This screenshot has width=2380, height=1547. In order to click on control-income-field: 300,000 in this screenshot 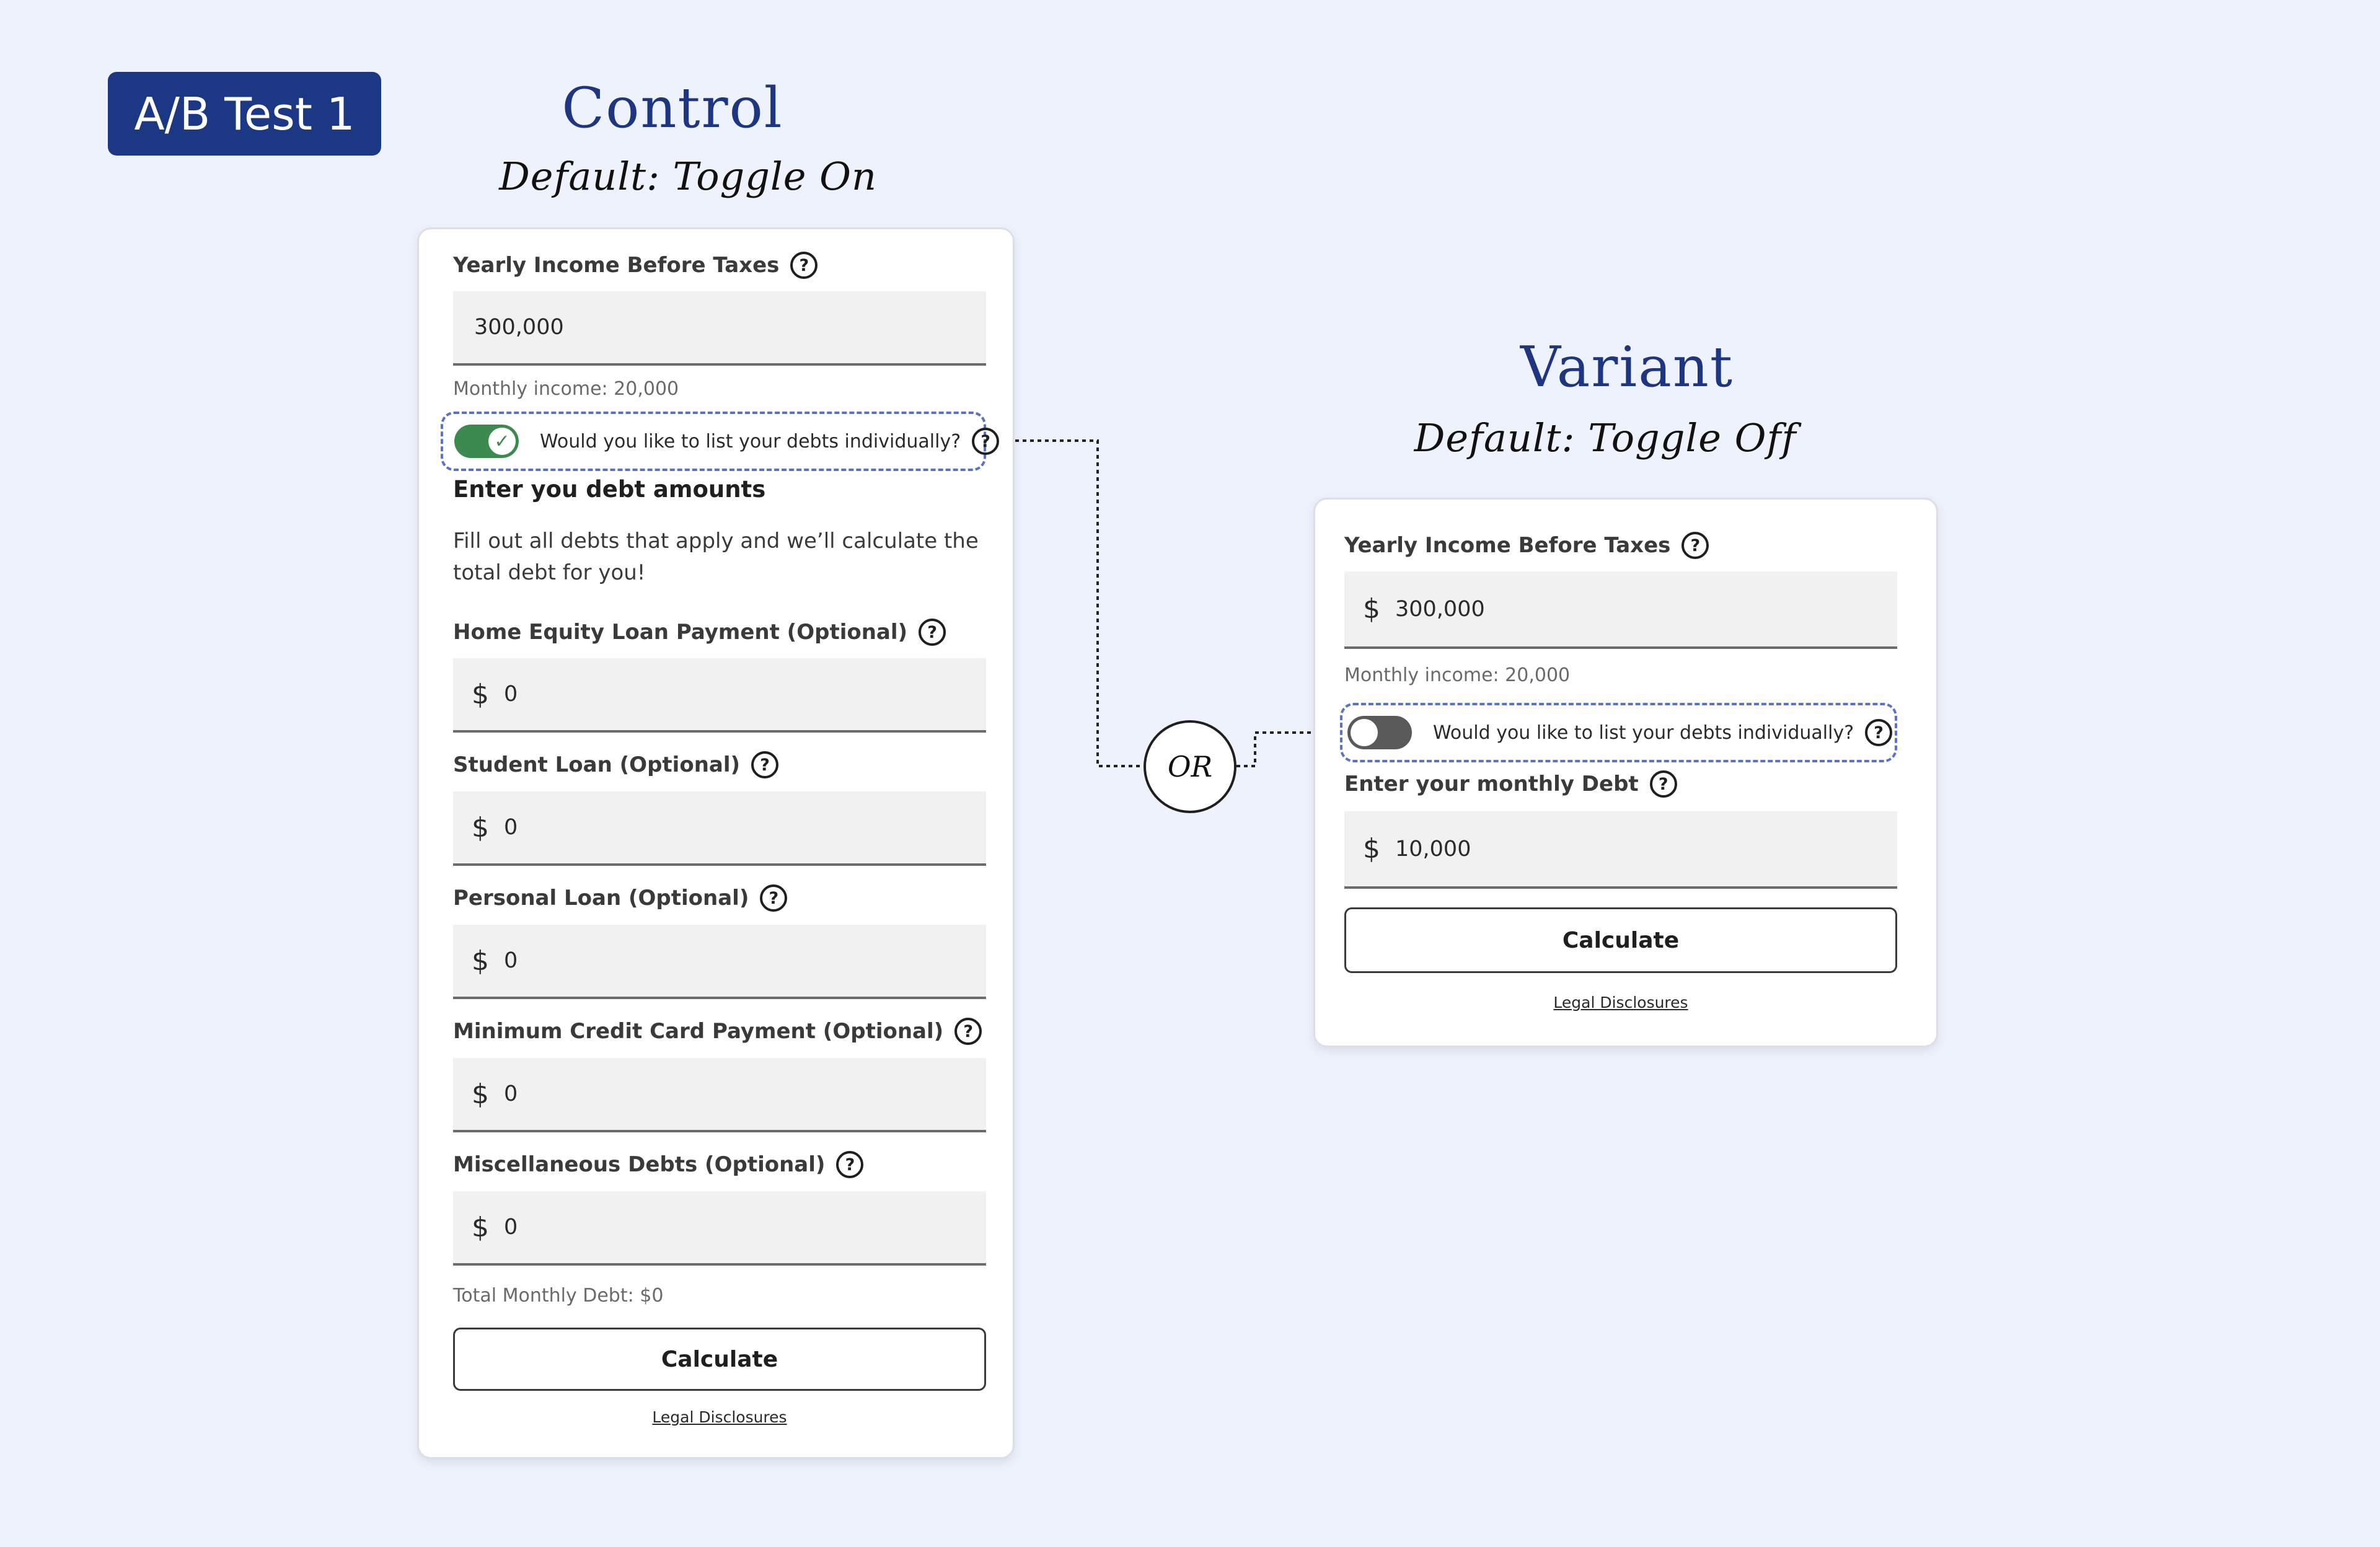, I will do `click(719, 328)`.